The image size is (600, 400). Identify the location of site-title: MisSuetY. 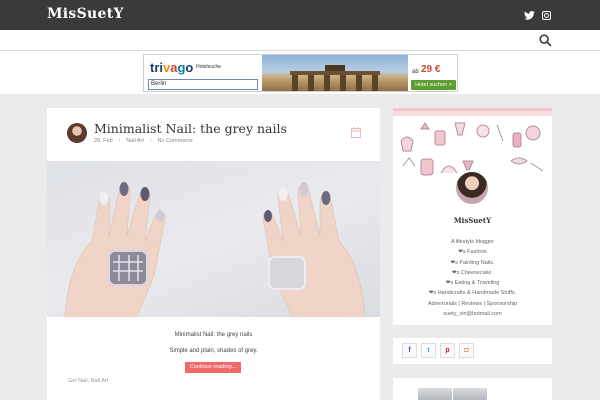
(85, 14).